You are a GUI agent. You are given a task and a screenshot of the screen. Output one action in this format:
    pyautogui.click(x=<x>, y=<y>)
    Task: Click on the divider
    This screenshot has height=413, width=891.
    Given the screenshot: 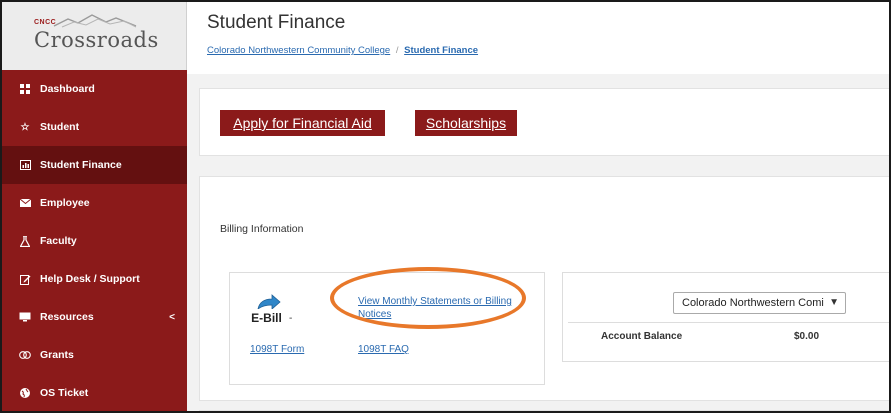 What is the action you would take?
    pyautogui.click(x=728, y=322)
    